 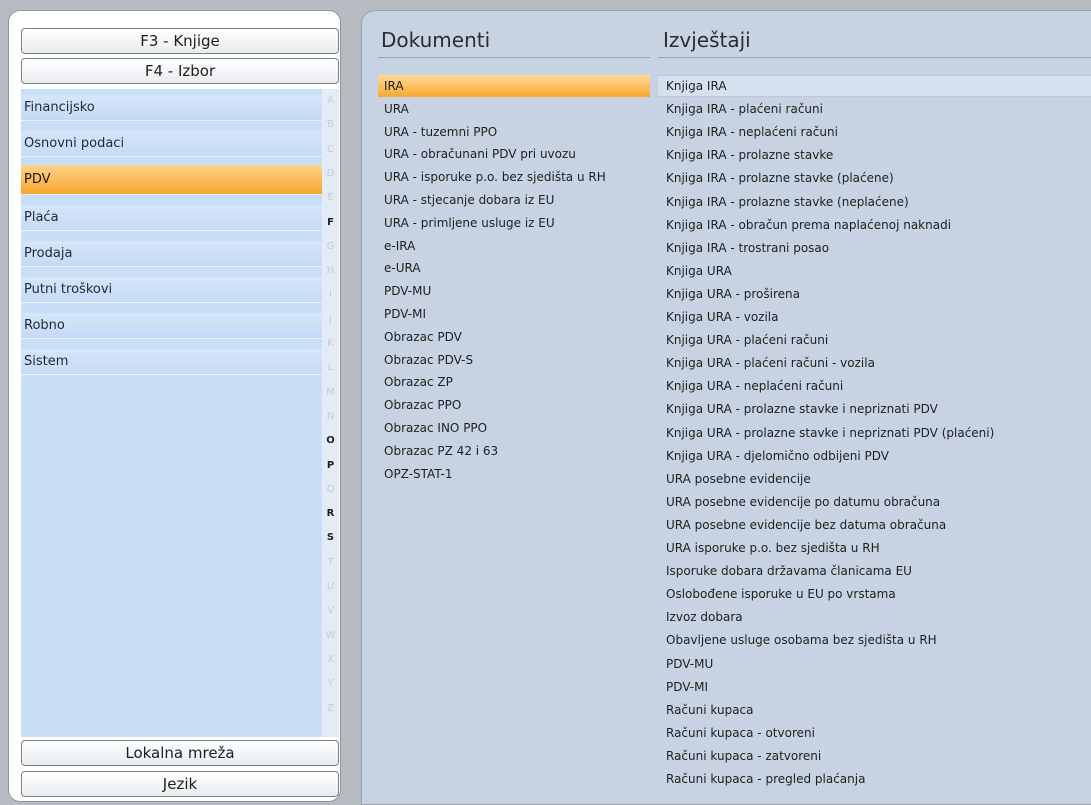 What do you see at coordinates (707, 40) in the screenshot?
I see `reports-header: Izvještaji` at bounding box center [707, 40].